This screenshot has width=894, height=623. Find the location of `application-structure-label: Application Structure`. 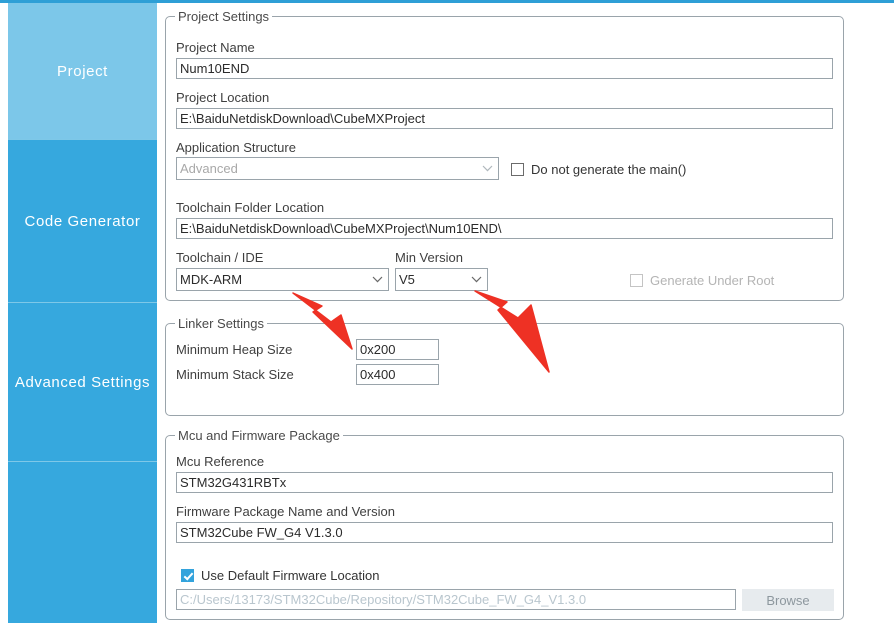

application-structure-label: Application Structure is located at coordinates (236, 147).